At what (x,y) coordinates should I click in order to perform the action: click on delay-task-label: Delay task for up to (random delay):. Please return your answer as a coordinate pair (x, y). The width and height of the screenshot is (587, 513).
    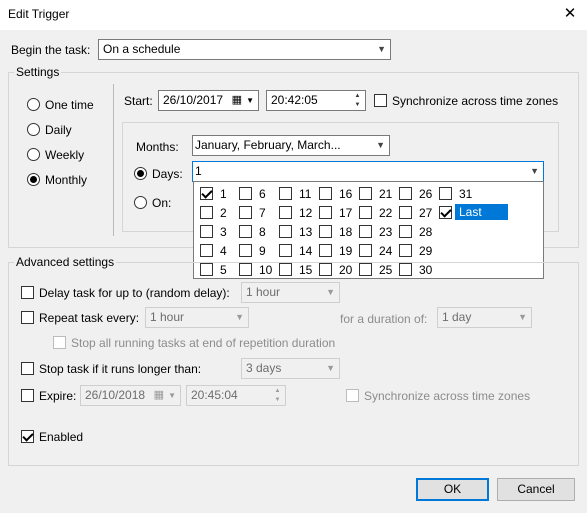
    Looking at the image, I should click on (134, 293).